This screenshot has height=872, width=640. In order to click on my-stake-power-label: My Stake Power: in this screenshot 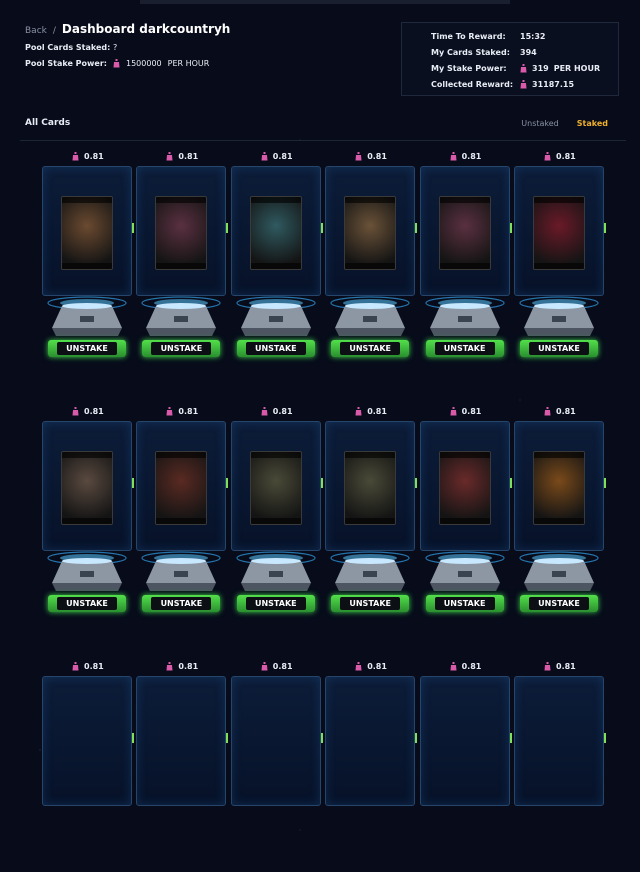, I will do `click(469, 68)`.